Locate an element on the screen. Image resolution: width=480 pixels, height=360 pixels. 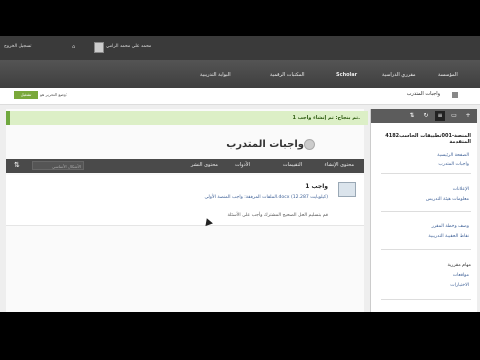
sidebar-item-faculty: معلومات هيئة التدريس is located at coordinates (447, 199).